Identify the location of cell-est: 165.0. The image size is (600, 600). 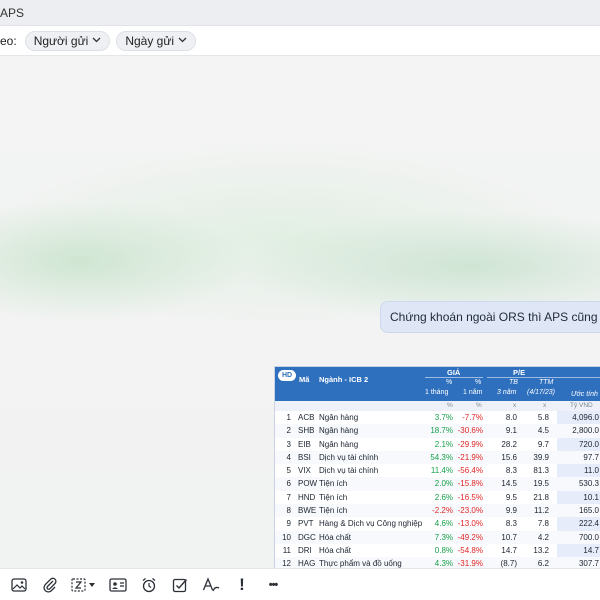
(588, 511).